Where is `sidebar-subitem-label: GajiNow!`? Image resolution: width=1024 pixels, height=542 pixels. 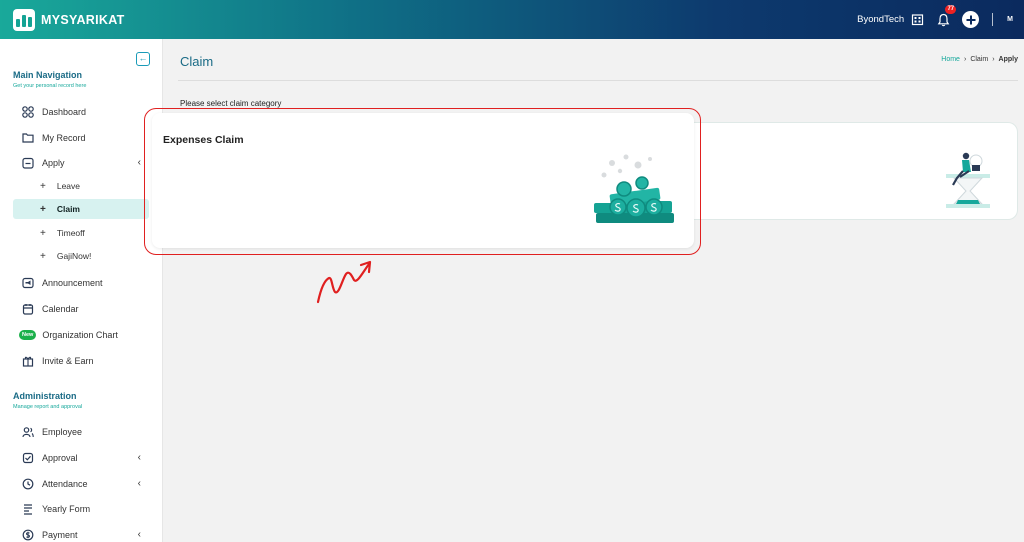 sidebar-subitem-label: GajiNow! is located at coordinates (74, 256).